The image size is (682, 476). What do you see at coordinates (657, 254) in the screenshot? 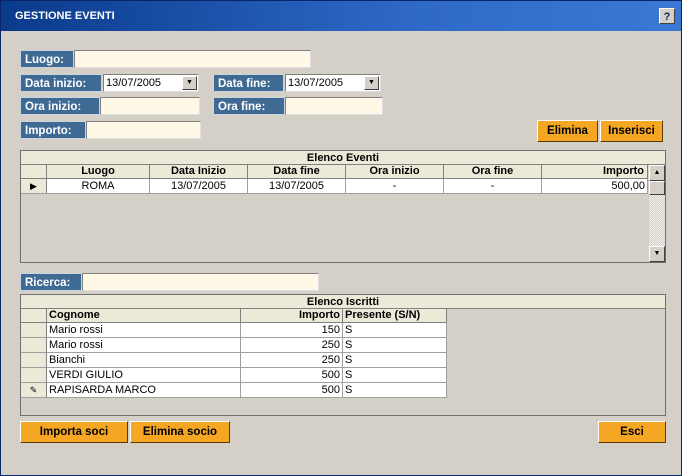
I see `scroll-down-icon: ▼` at bounding box center [657, 254].